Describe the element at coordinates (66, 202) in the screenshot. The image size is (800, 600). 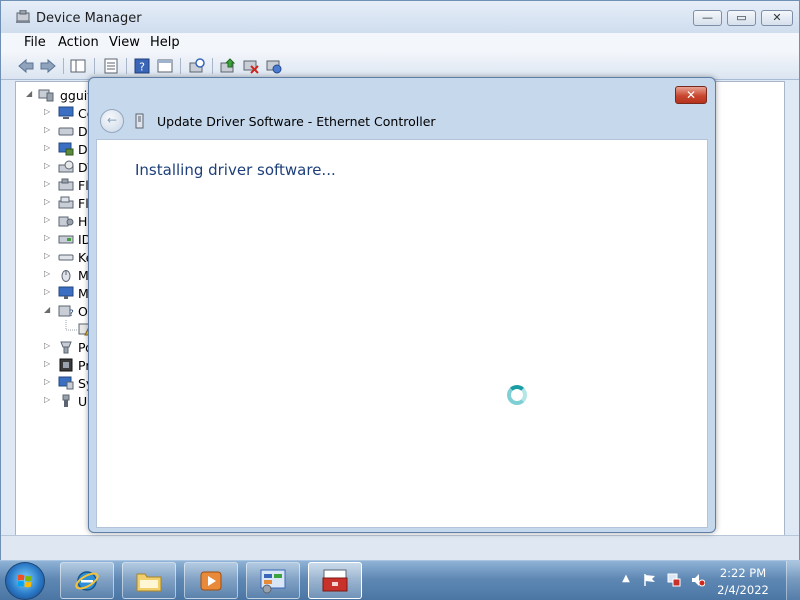
I see `floppy-drive-icon` at that location.